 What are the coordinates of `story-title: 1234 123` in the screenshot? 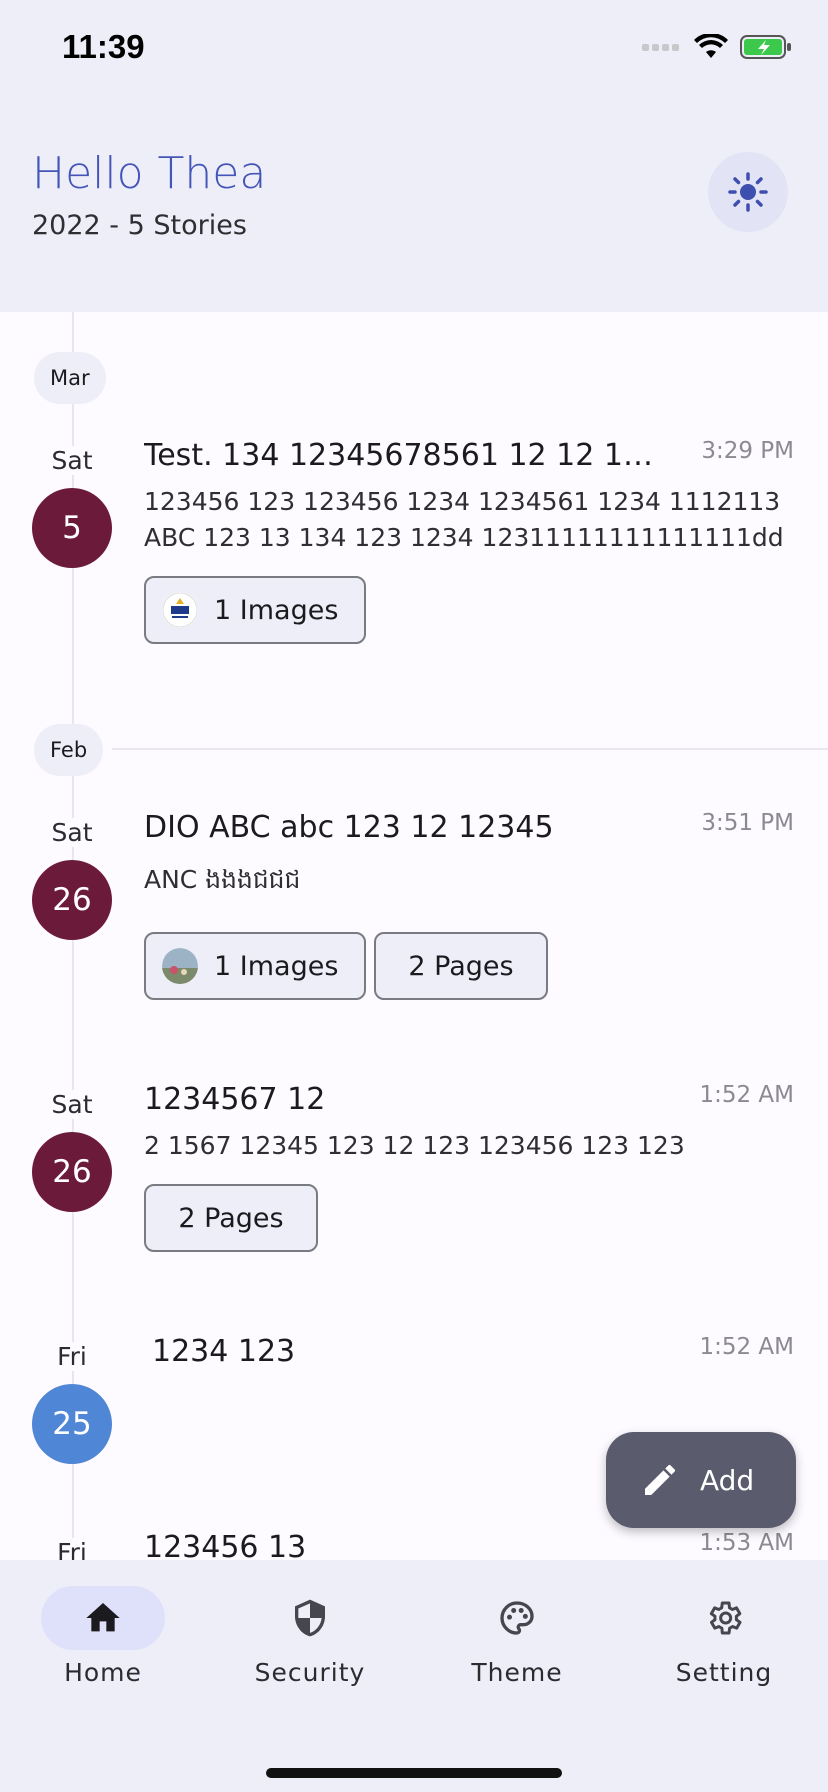 It's located at (402, 1351).